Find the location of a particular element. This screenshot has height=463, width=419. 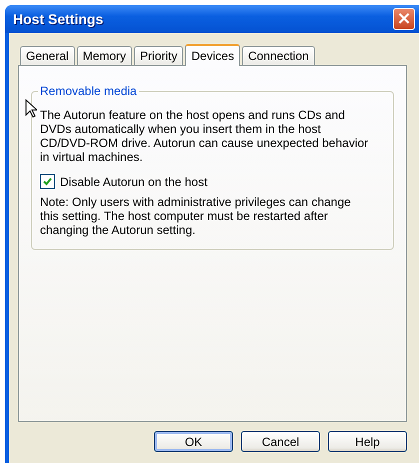

tab: General is located at coordinates (47, 55).